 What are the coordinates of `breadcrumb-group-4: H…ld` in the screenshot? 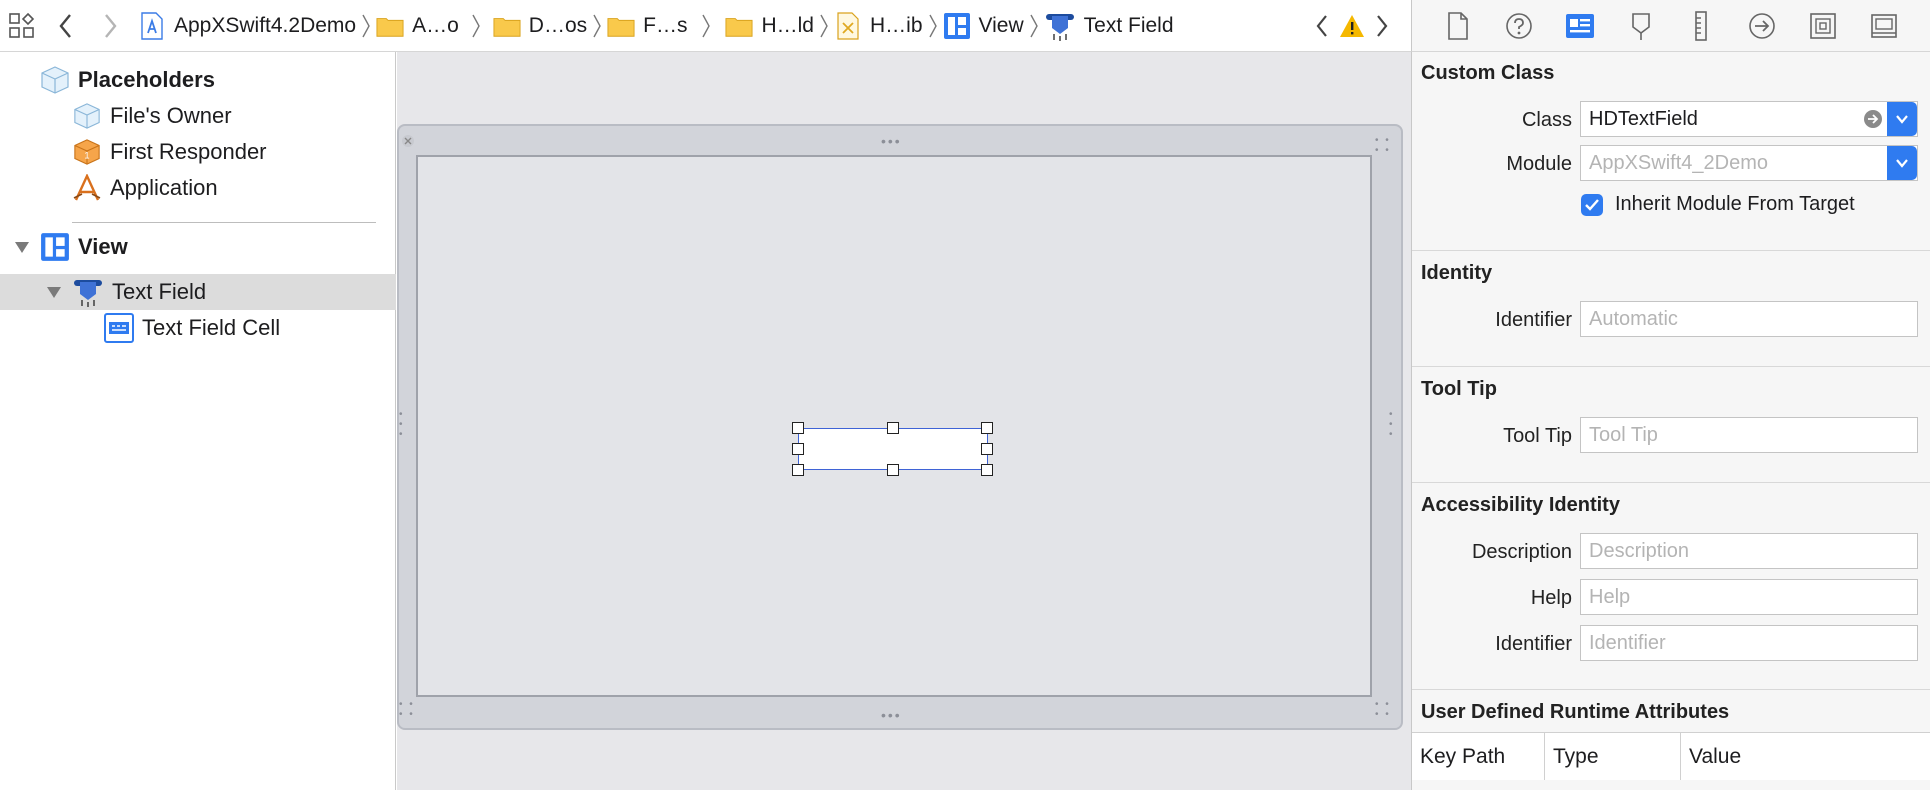 It's located at (769, 25).